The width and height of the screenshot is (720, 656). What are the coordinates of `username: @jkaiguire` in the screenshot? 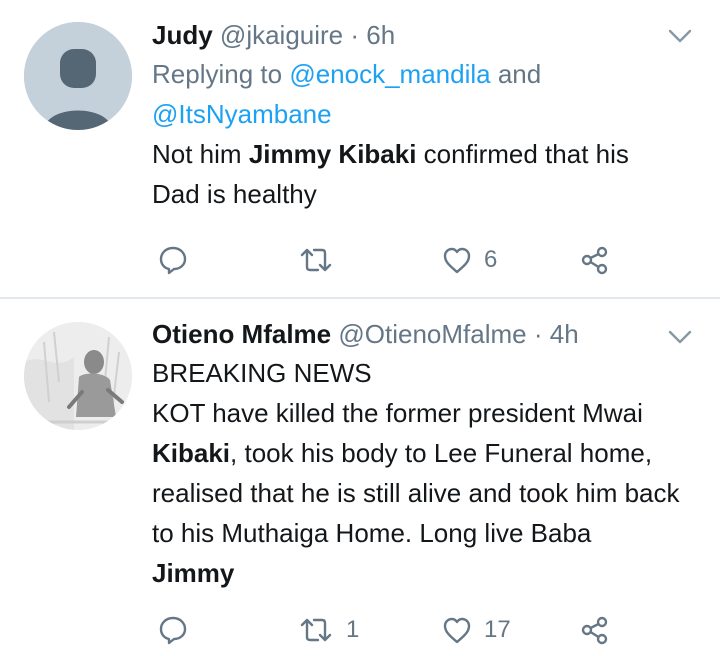 It's located at (281, 35).